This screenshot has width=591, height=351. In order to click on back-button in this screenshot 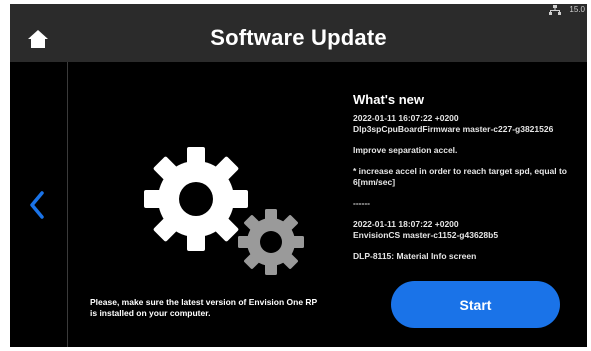, I will do `click(37, 205)`.